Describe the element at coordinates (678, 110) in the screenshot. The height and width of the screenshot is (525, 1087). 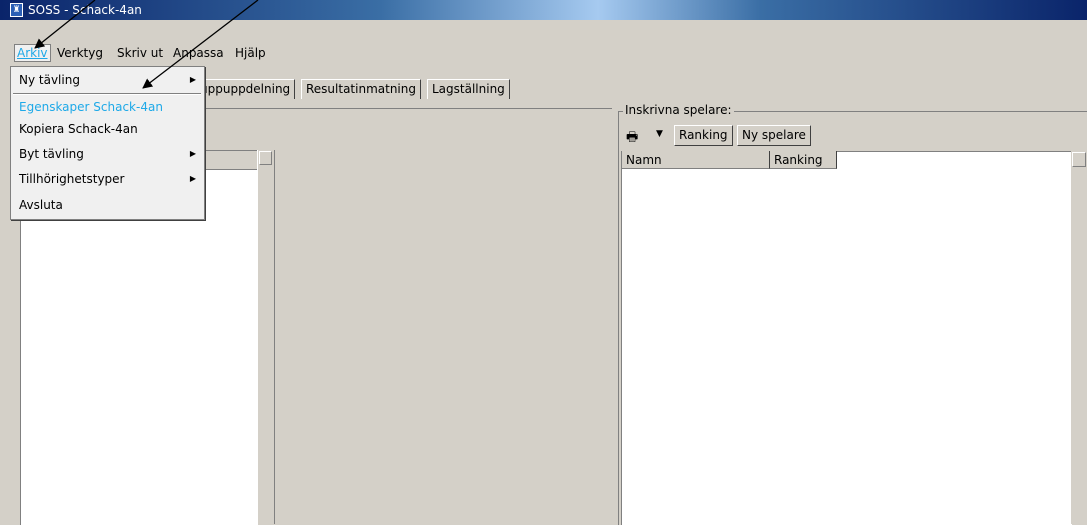
I see `players-group-label: Inskrivna spelare:` at that location.